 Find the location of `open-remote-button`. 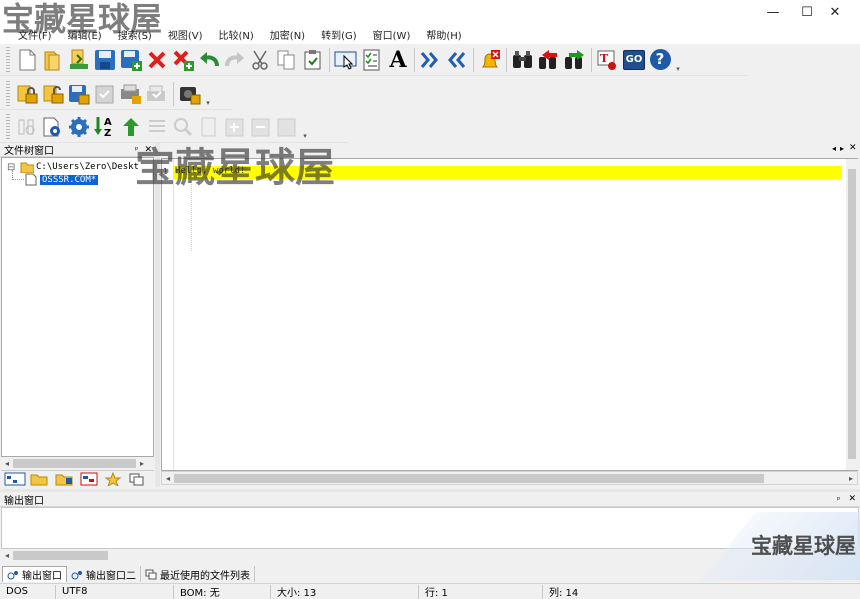

open-remote-button is located at coordinates (79, 60).